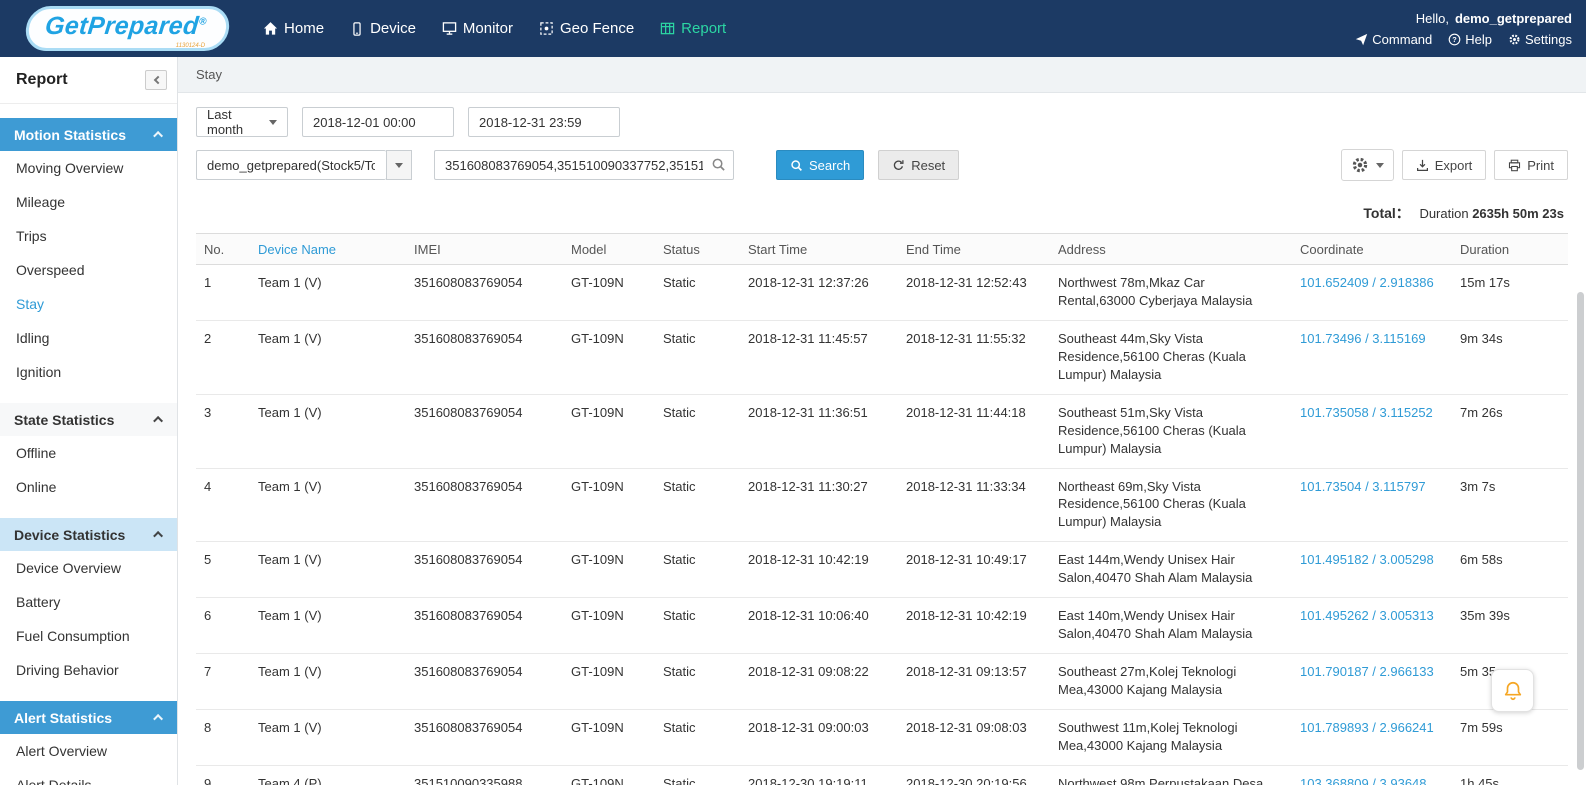 This screenshot has height=785, width=1586. What do you see at coordinates (378, 122) in the screenshot?
I see `start-date-input` at bounding box center [378, 122].